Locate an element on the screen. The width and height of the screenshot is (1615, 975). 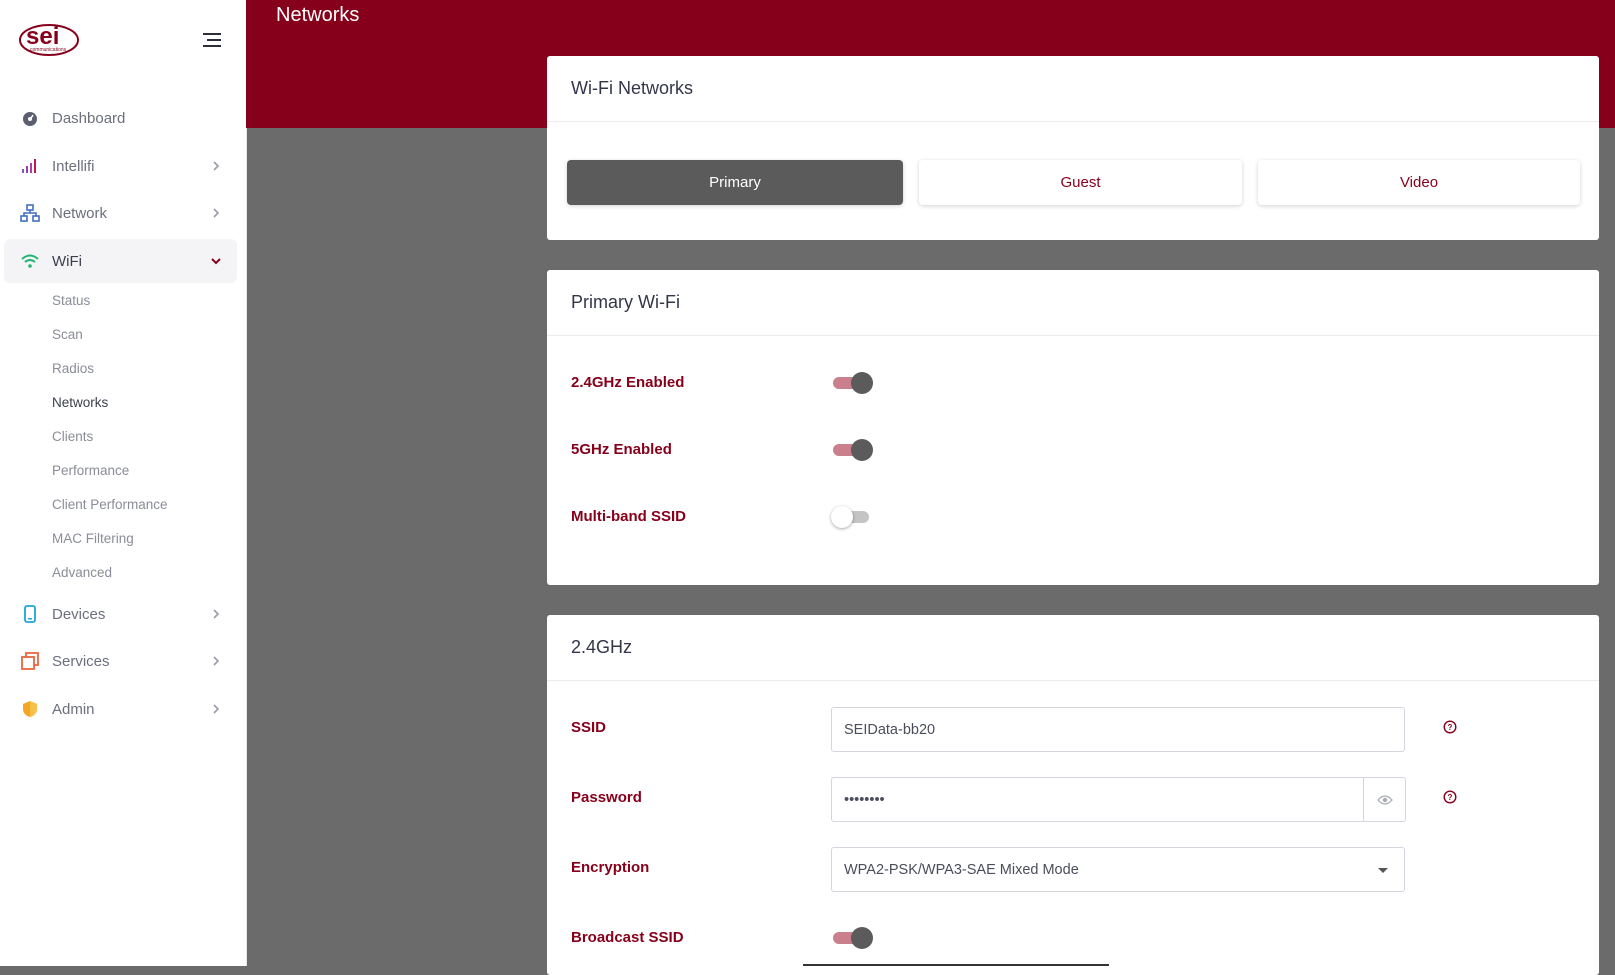
sidebar-item-label: Devices is located at coordinates (79, 614).